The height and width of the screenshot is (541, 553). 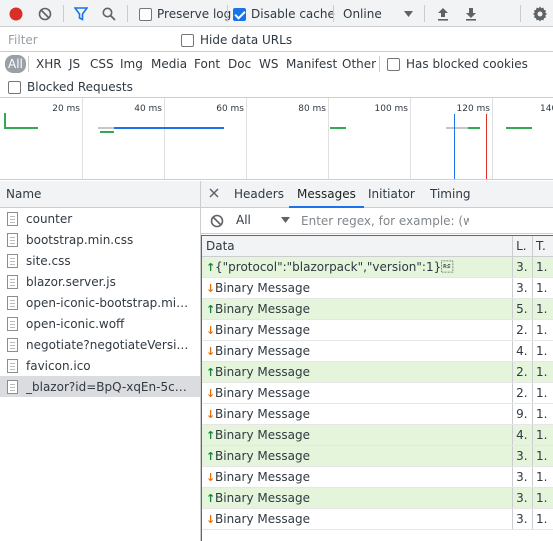 I want to click on timeline-tick: 120 ms, so click(x=473, y=109).